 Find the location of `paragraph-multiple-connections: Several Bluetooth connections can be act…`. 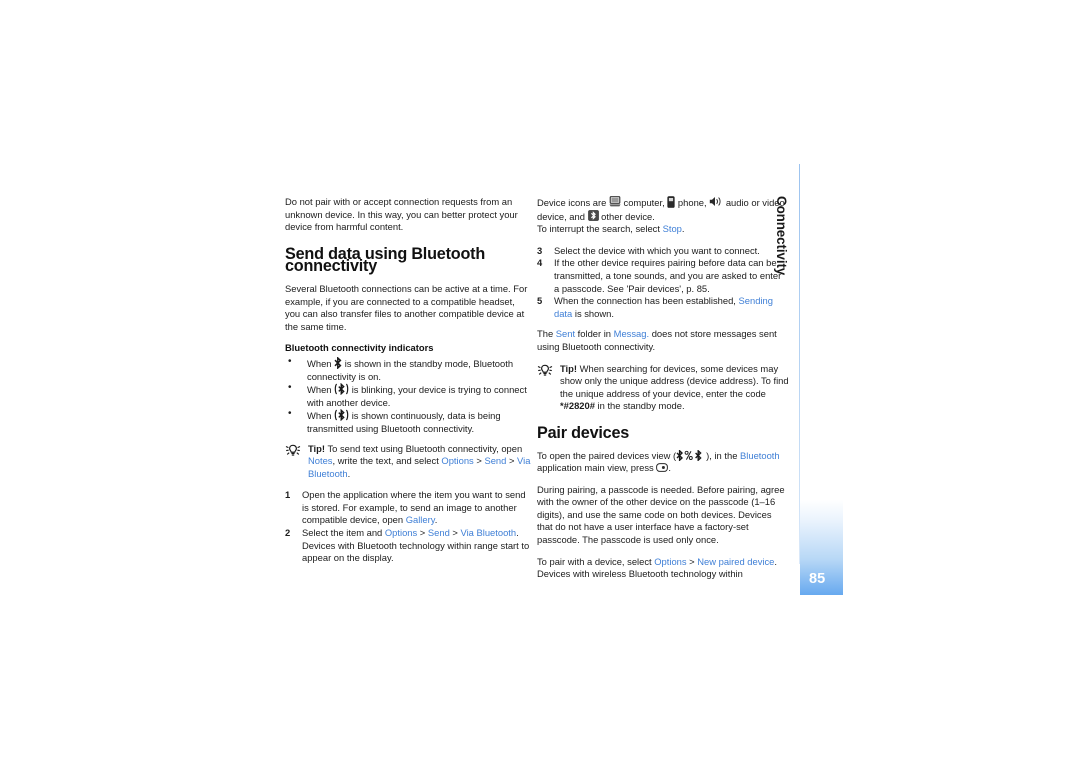

paragraph-multiple-connections: Several Bluetooth connections can be act… is located at coordinates (406, 307).